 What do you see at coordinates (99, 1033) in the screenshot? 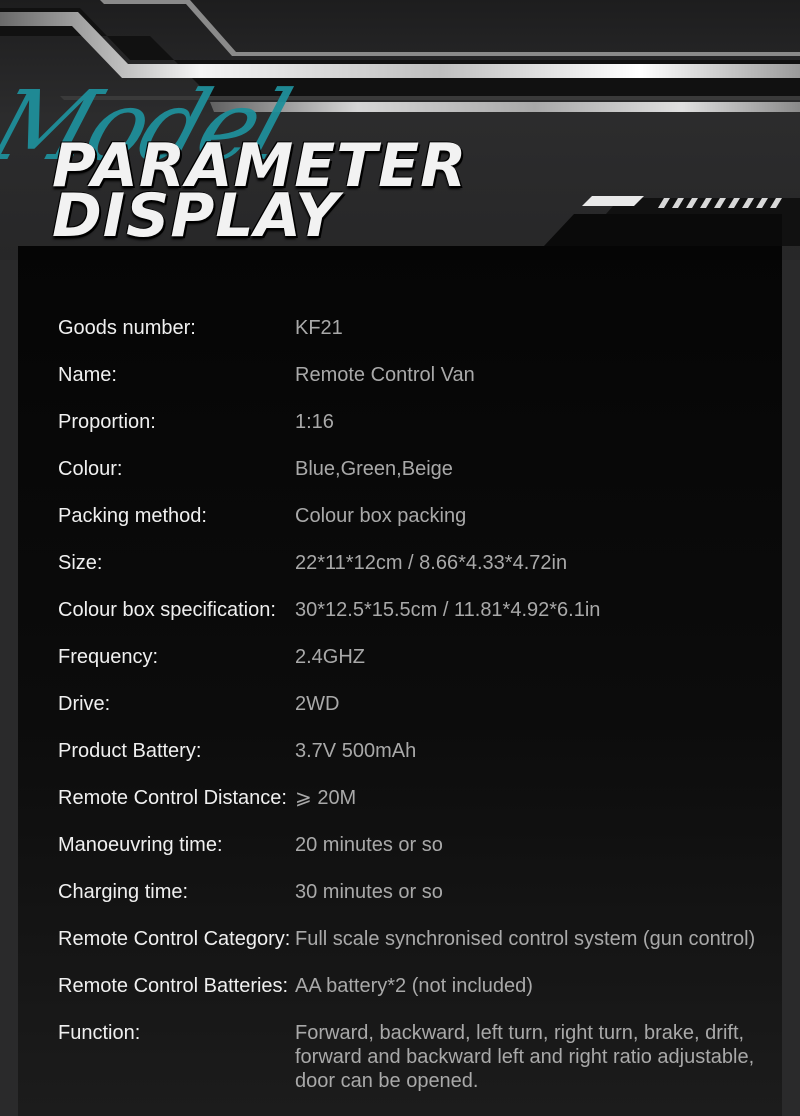
I see `spec-label: Function:` at bounding box center [99, 1033].